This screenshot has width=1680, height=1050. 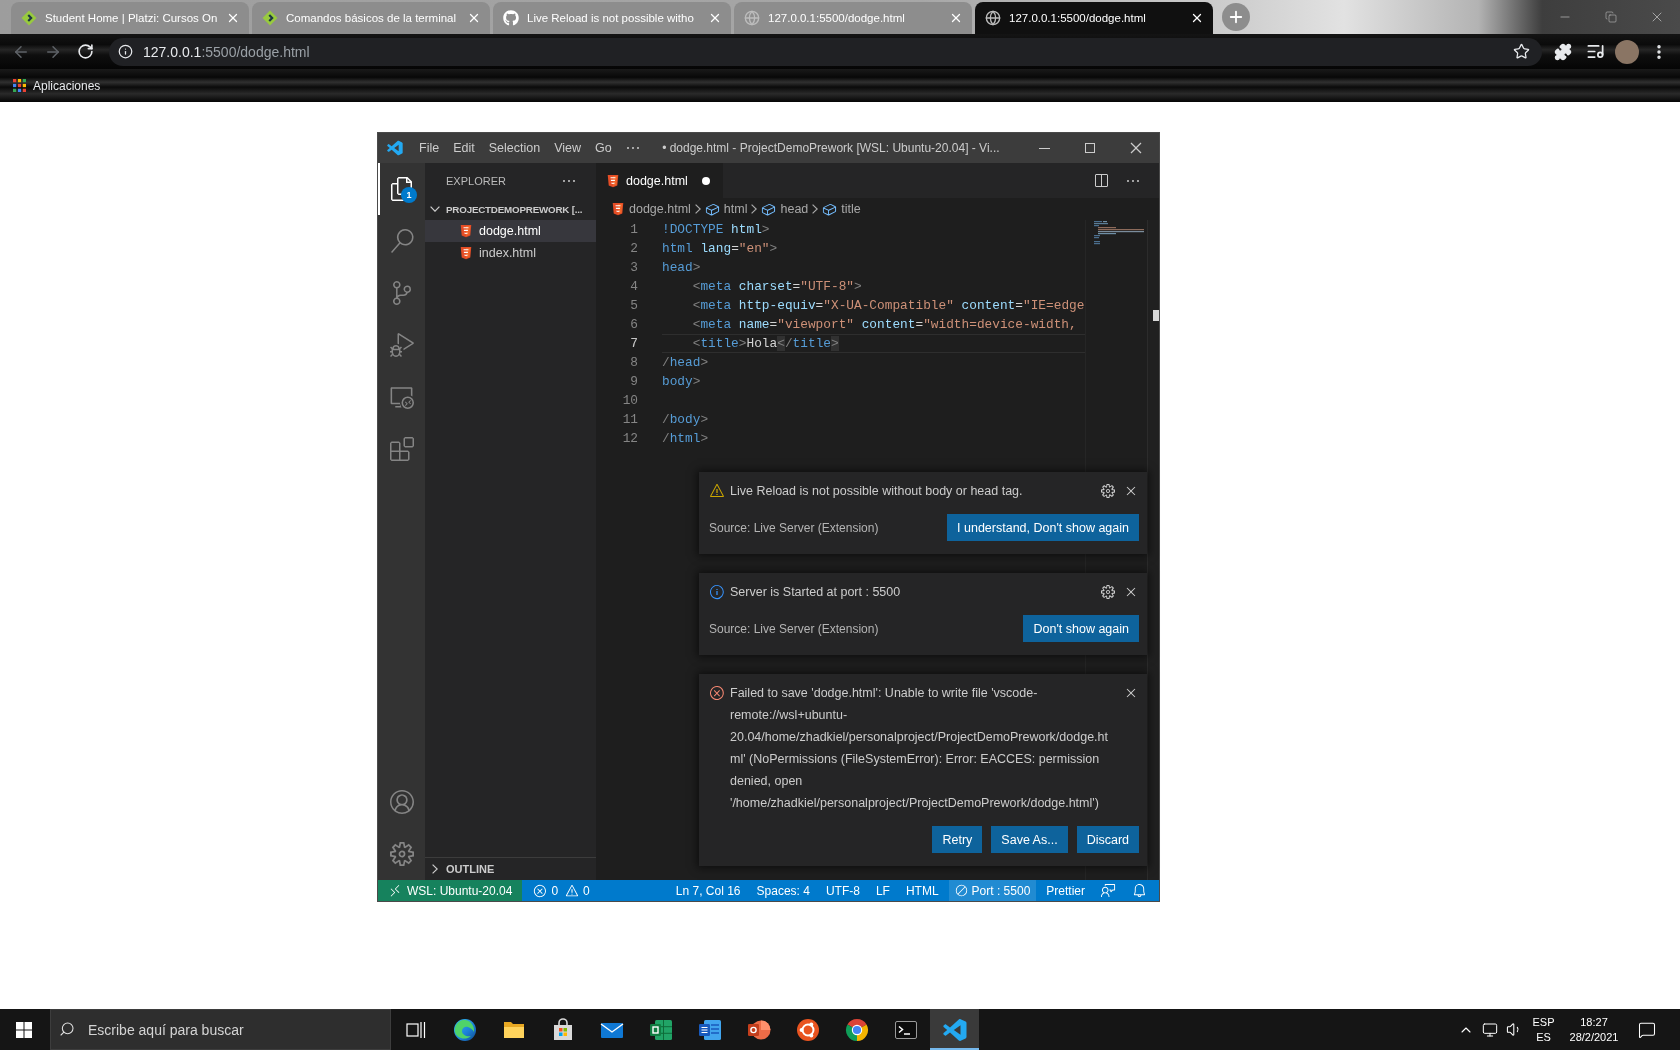 What do you see at coordinates (567, 148) in the screenshot?
I see `menu-item: View` at bounding box center [567, 148].